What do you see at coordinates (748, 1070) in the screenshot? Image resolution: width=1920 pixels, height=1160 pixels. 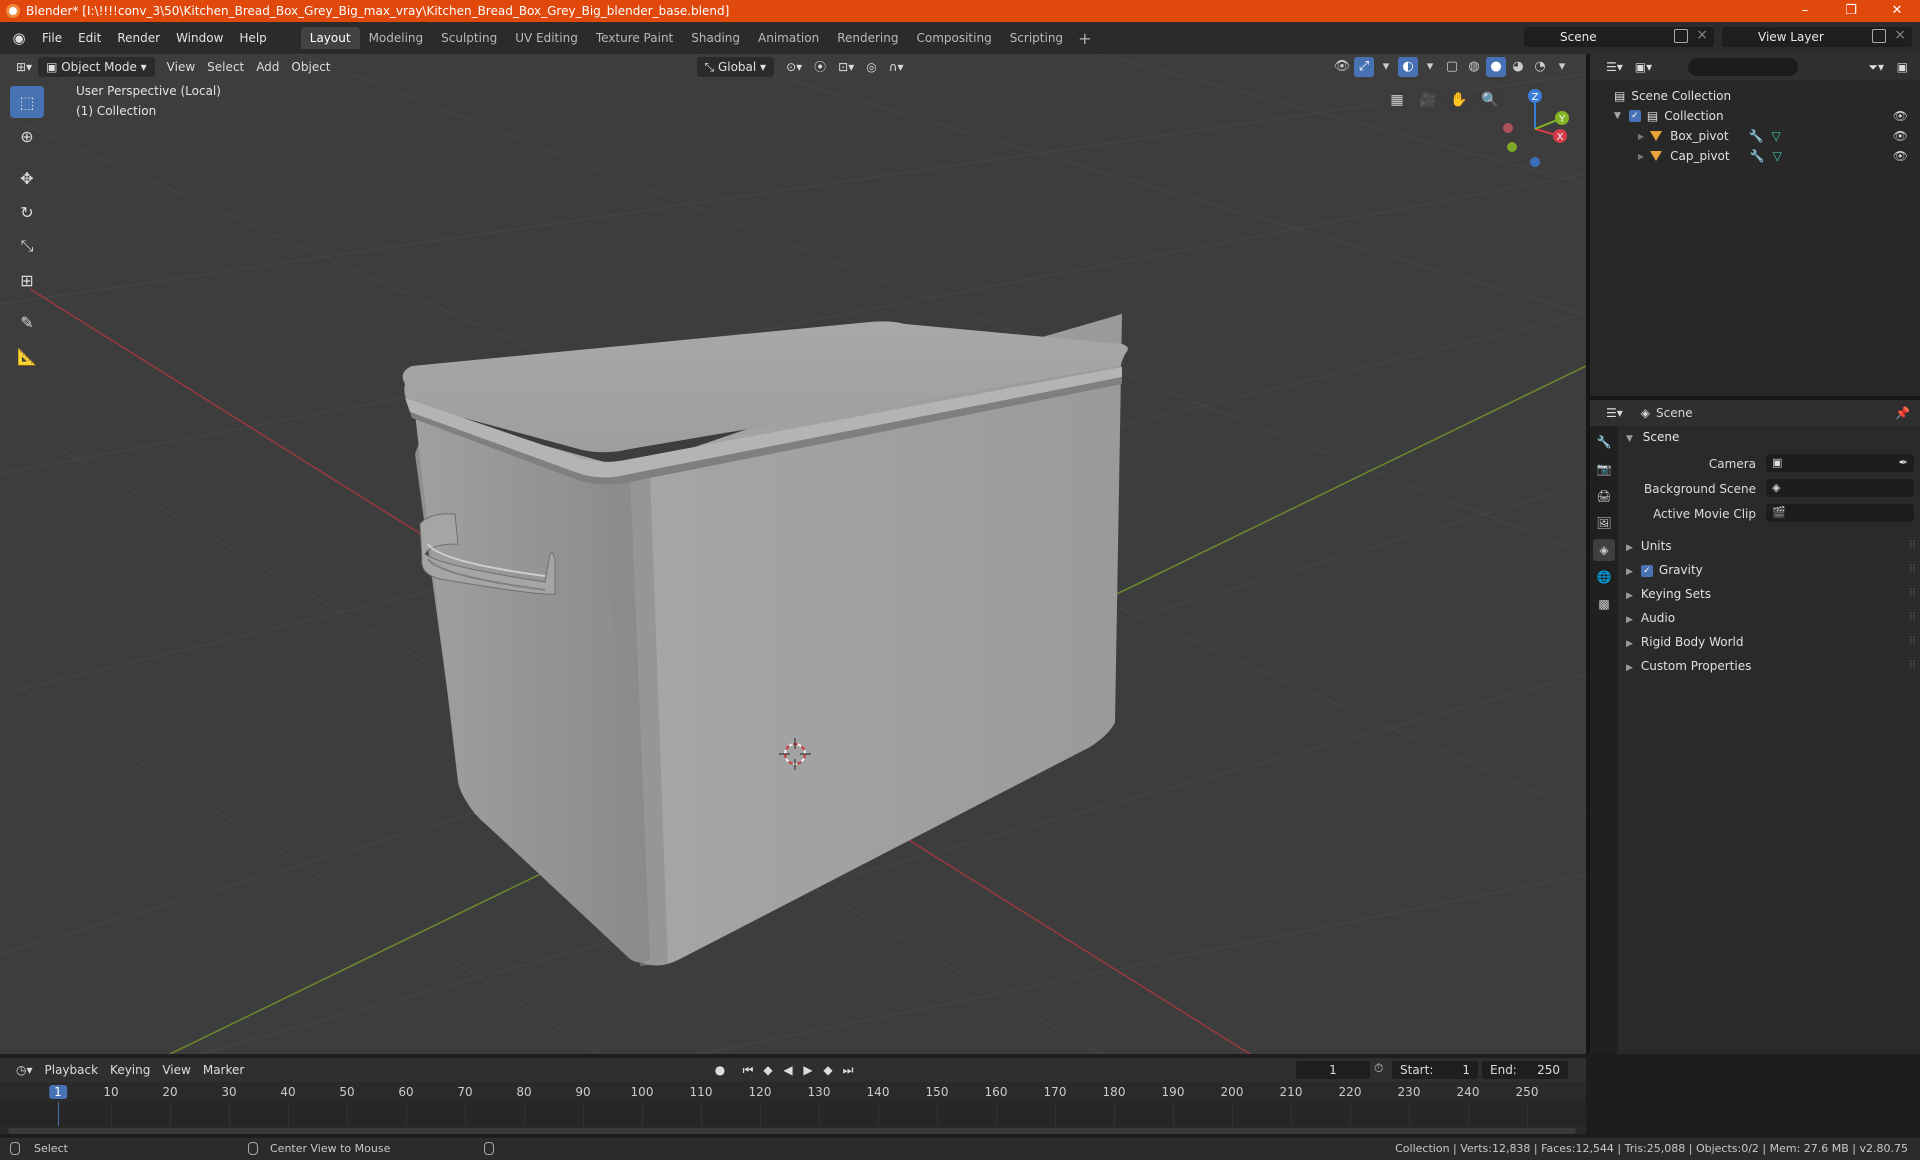 I see `jump-start-icon: ⏮` at bounding box center [748, 1070].